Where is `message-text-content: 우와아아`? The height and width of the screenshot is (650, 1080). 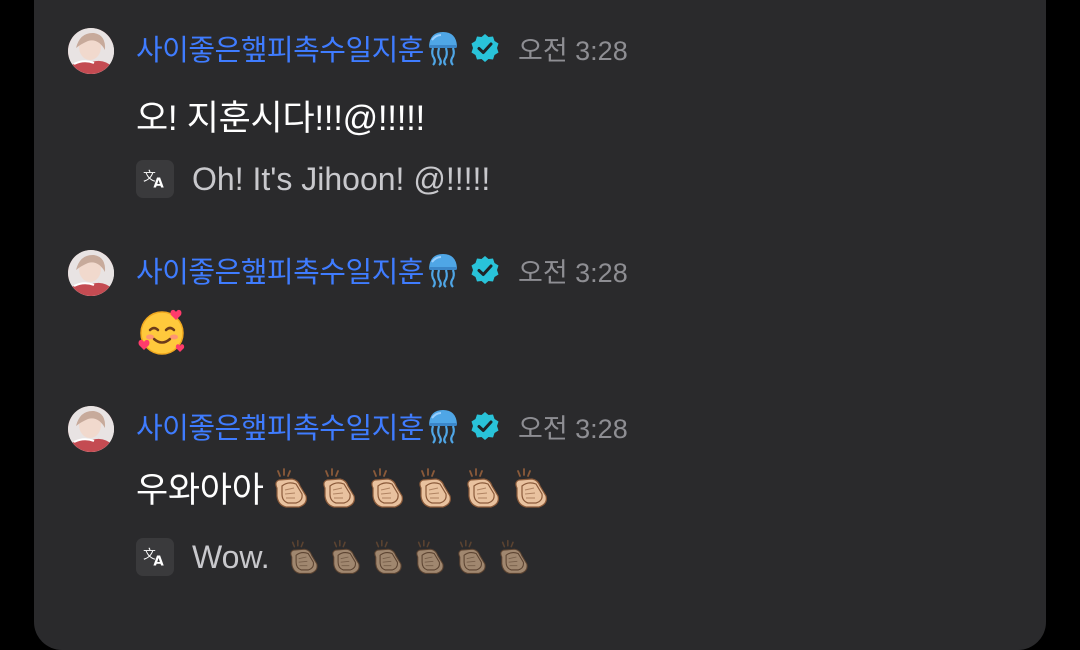 message-text-content: 우와아아 is located at coordinates (200, 490).